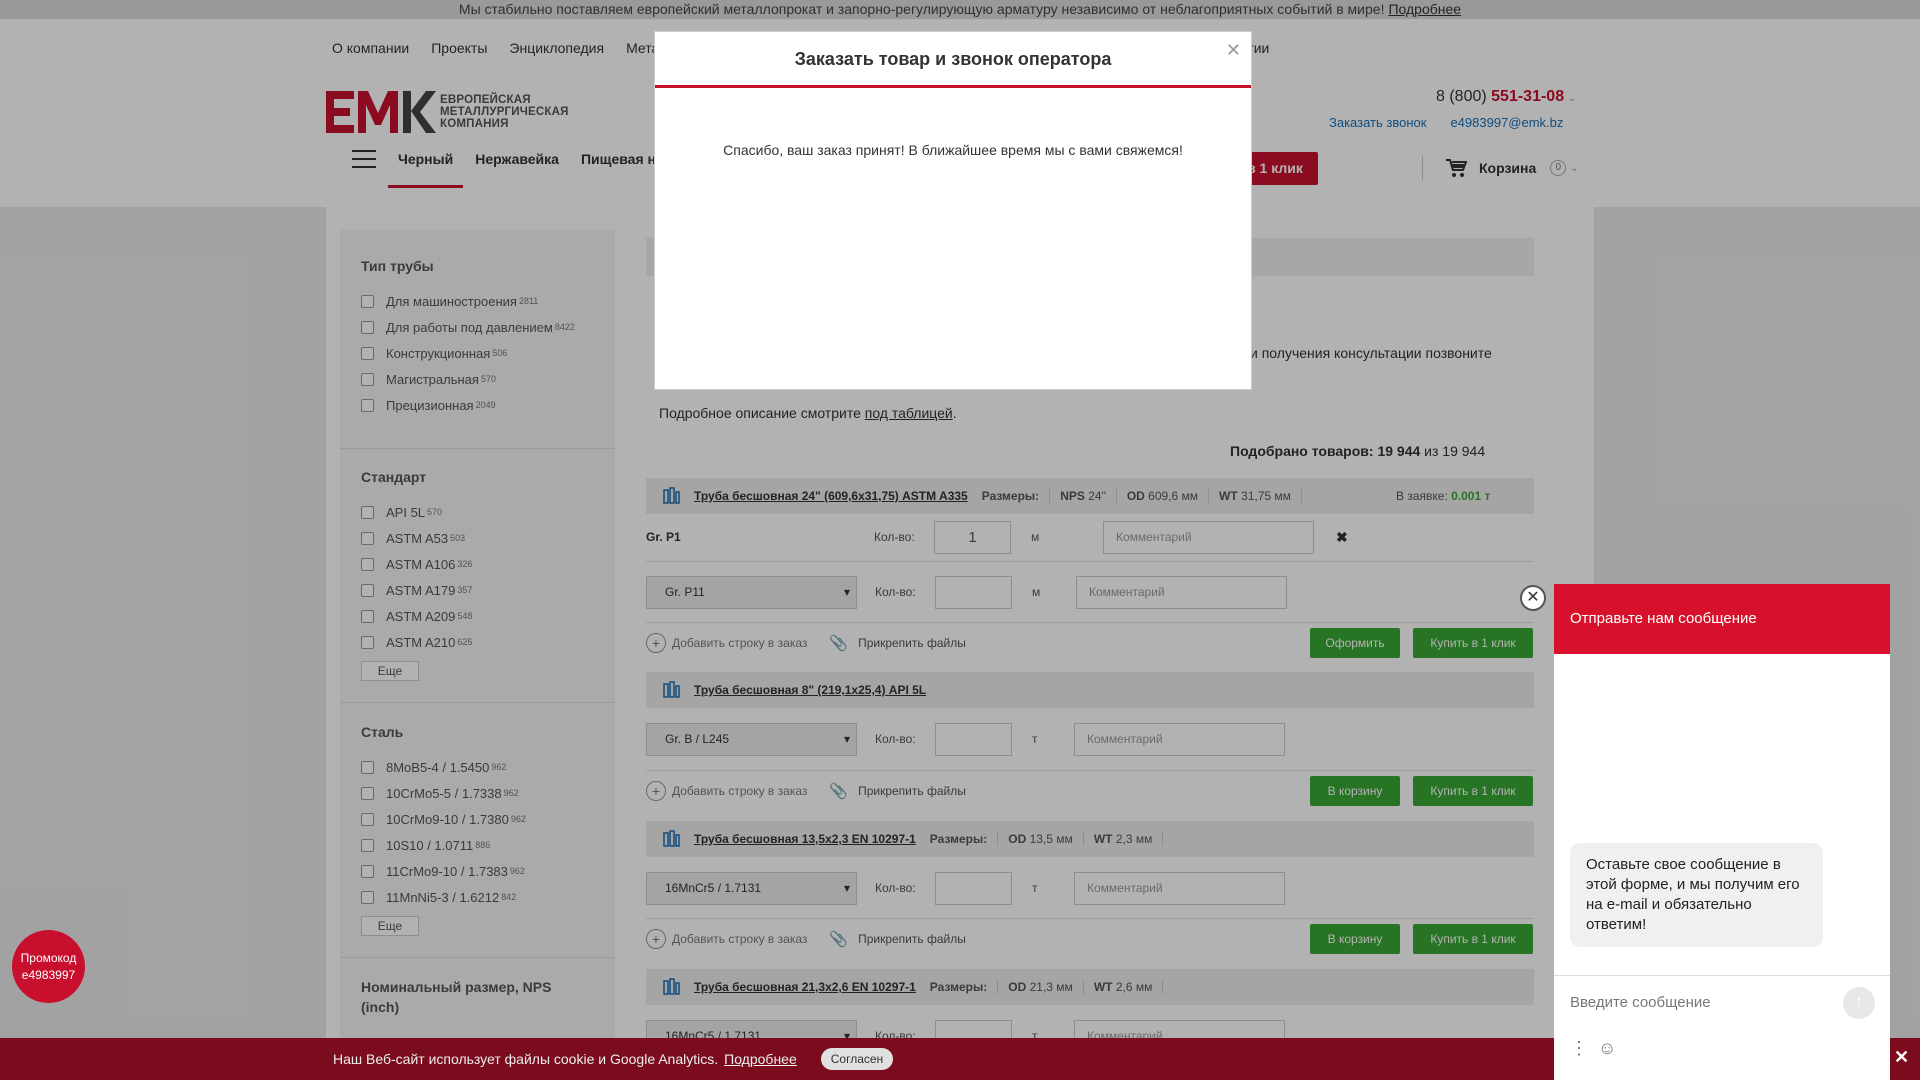 The image size is (1920, 1080). Describe the element at coordinates (48, 958) in the screenshot. I see `promo-label: Промокод` at that location.